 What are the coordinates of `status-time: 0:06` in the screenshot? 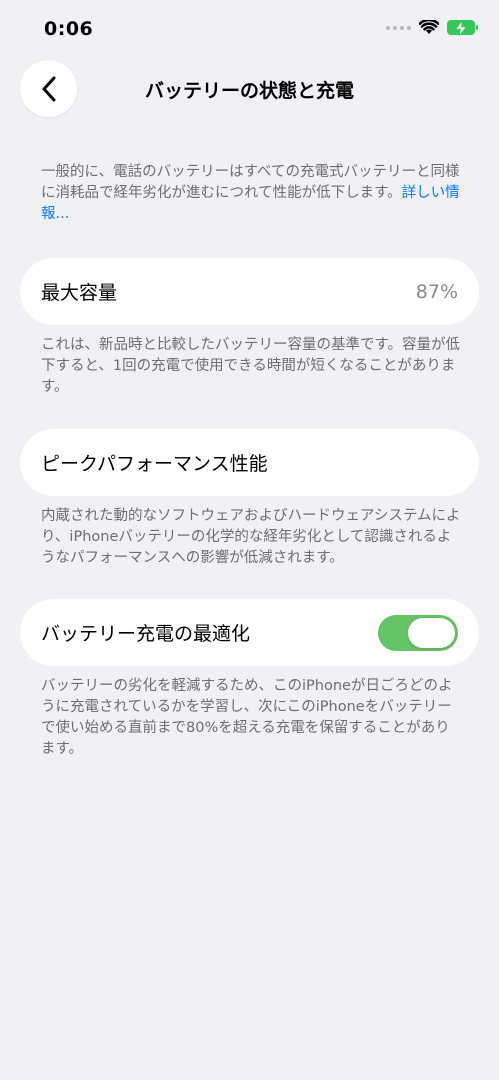 It's located at (69, 29).